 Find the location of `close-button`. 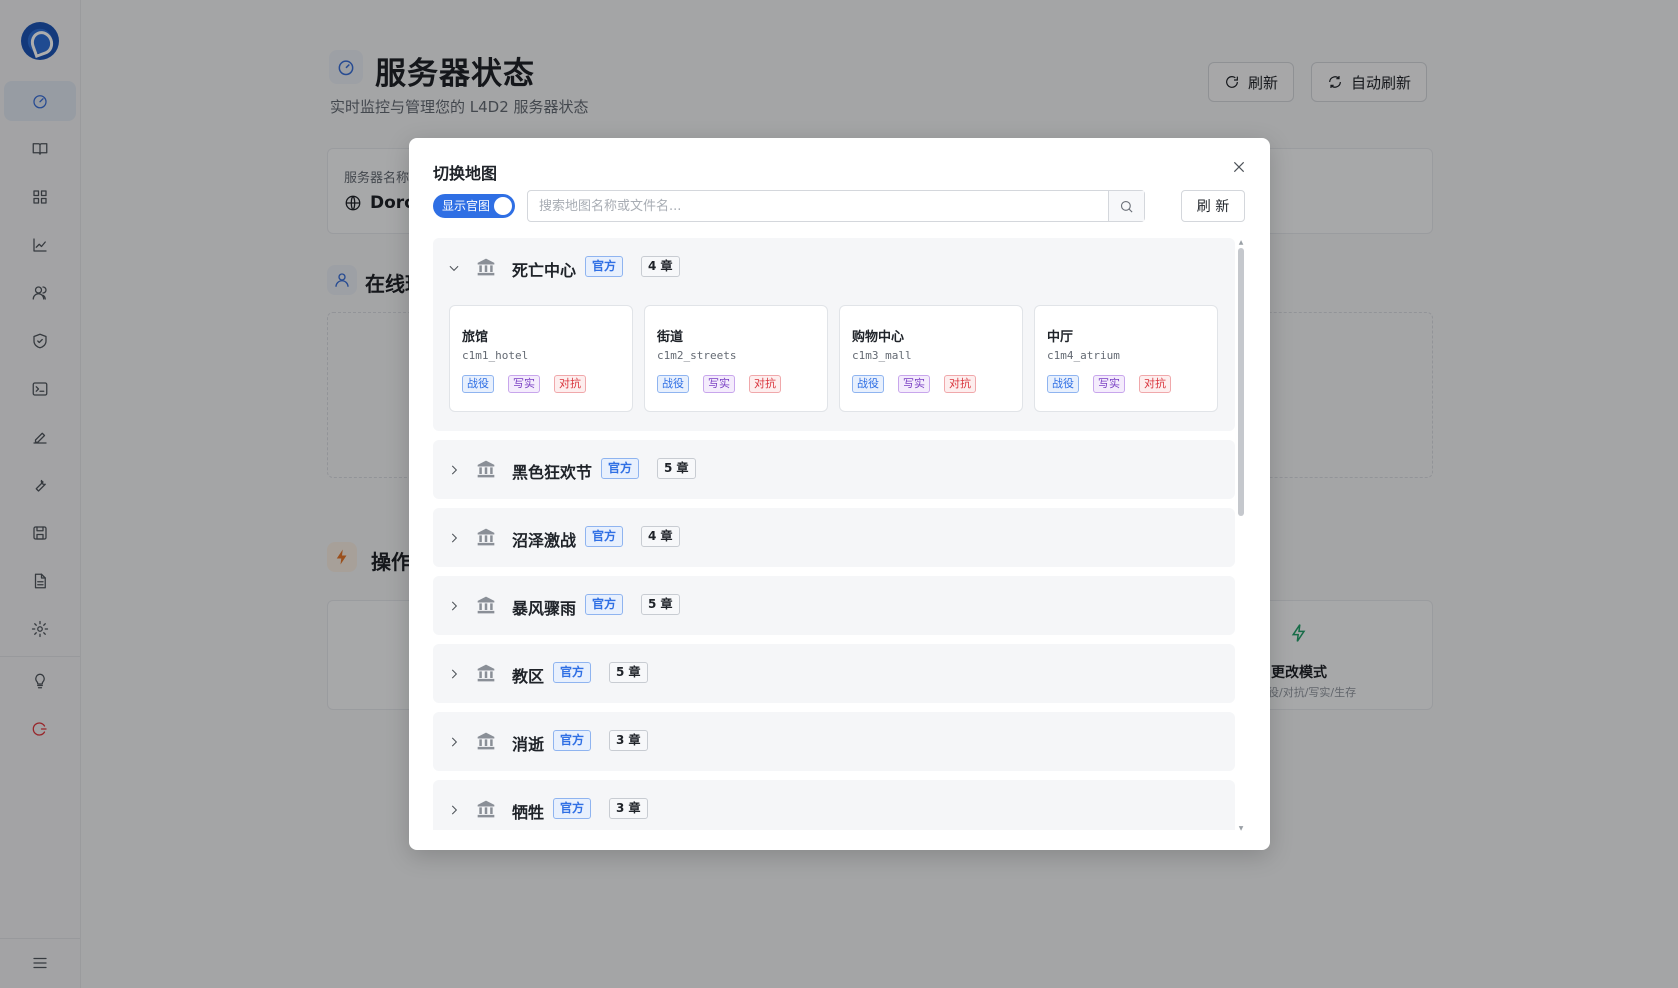

close-button is located at coordinates (1239, 167).